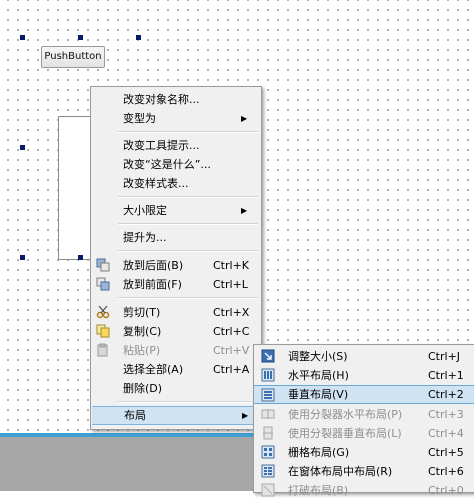 Image resolution: width=474 pixels, height=500 pixels. Describe the element at coordinates (446, 471) in the screenshot. I see `menu-item-shortcut: Ctrl+6` at that location.